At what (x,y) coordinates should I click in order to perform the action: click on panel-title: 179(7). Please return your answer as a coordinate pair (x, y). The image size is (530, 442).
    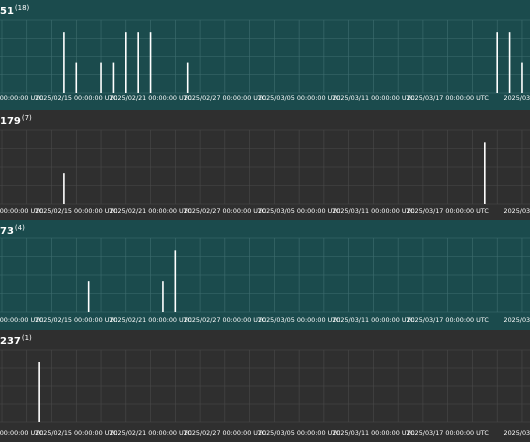
    Looking at the image, I should click on (16, 120).